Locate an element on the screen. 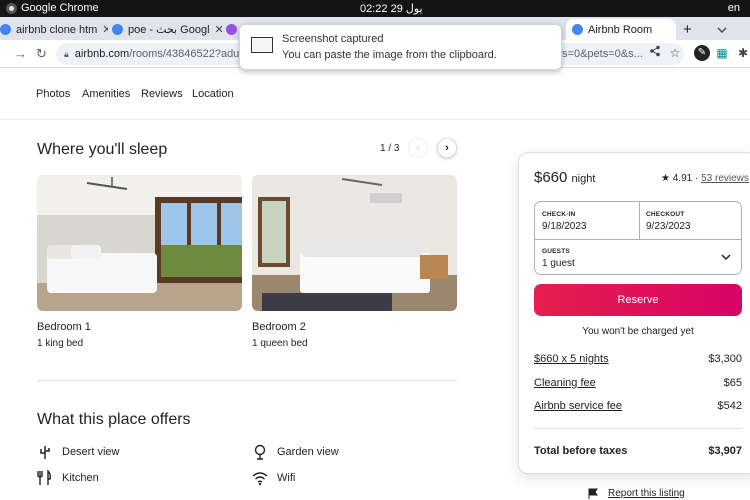  sleep-pager: 1 / 3 is located at coordinates (390, 148).